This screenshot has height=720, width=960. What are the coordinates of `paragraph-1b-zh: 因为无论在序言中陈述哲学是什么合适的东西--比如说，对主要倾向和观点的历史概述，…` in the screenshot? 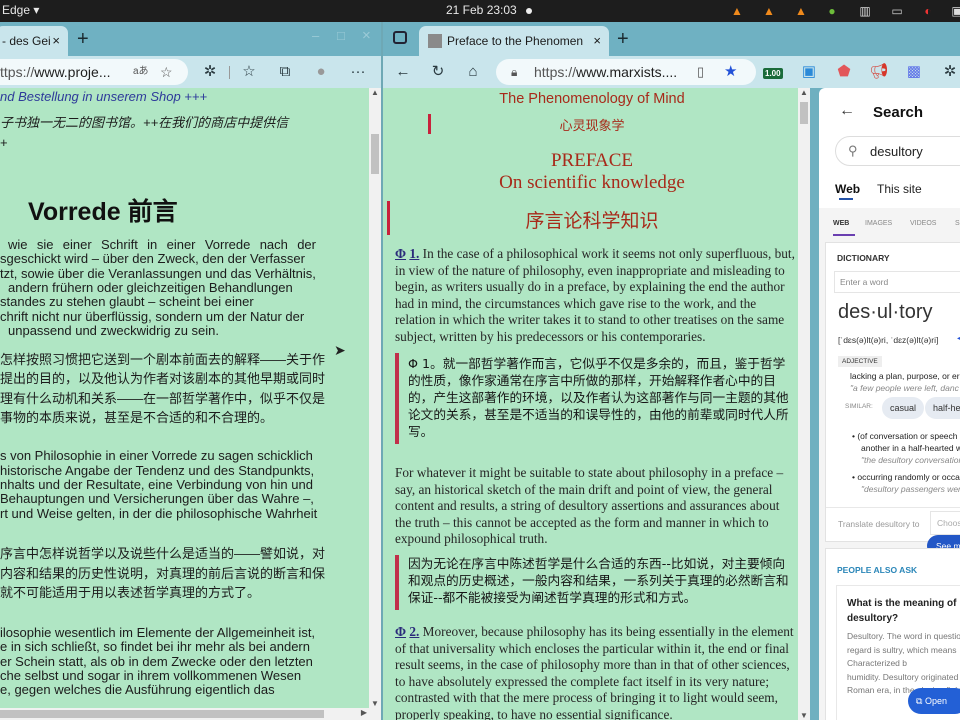 It's located at (596, 582).